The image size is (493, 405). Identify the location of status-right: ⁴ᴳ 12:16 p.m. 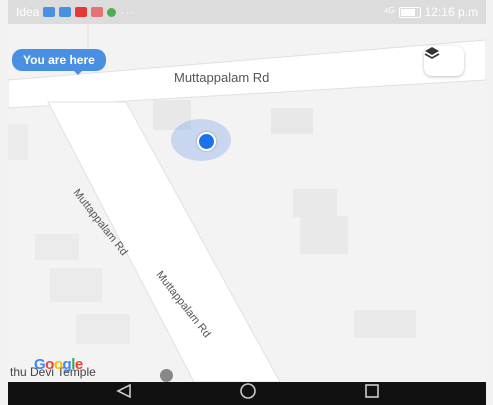
(431, 12).